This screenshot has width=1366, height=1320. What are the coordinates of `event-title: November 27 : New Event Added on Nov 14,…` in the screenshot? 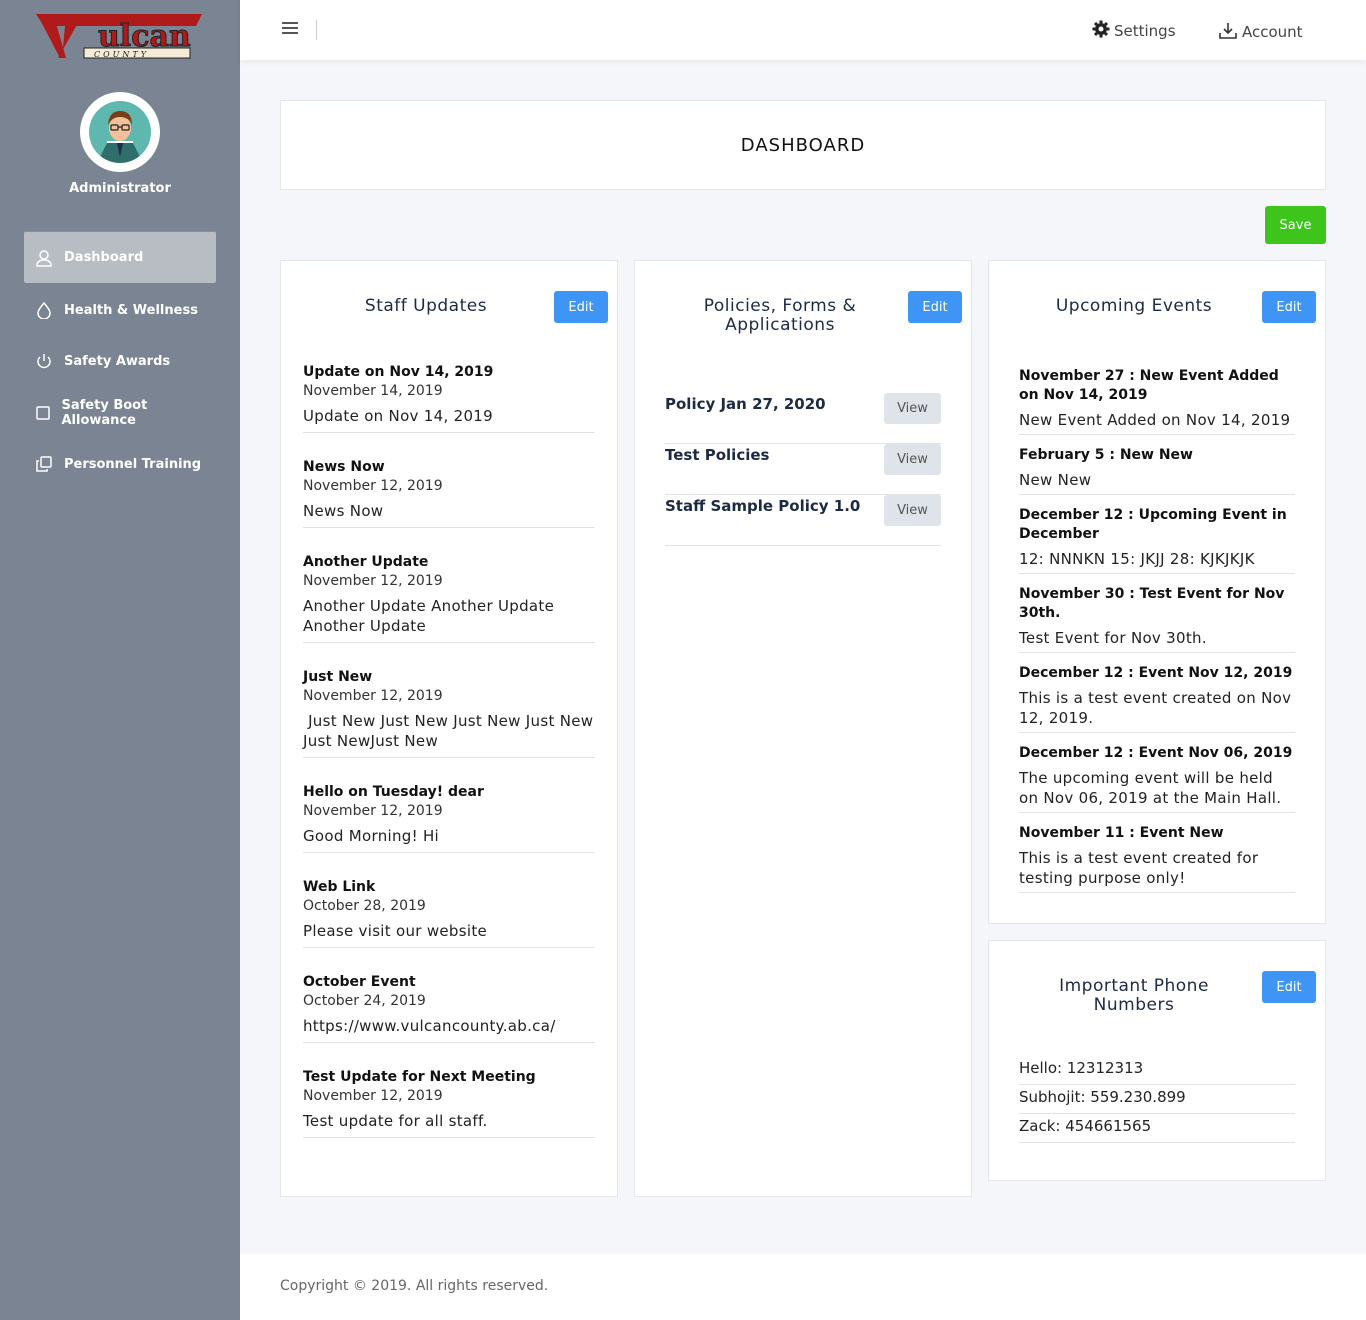 It's located at (1149, 385).